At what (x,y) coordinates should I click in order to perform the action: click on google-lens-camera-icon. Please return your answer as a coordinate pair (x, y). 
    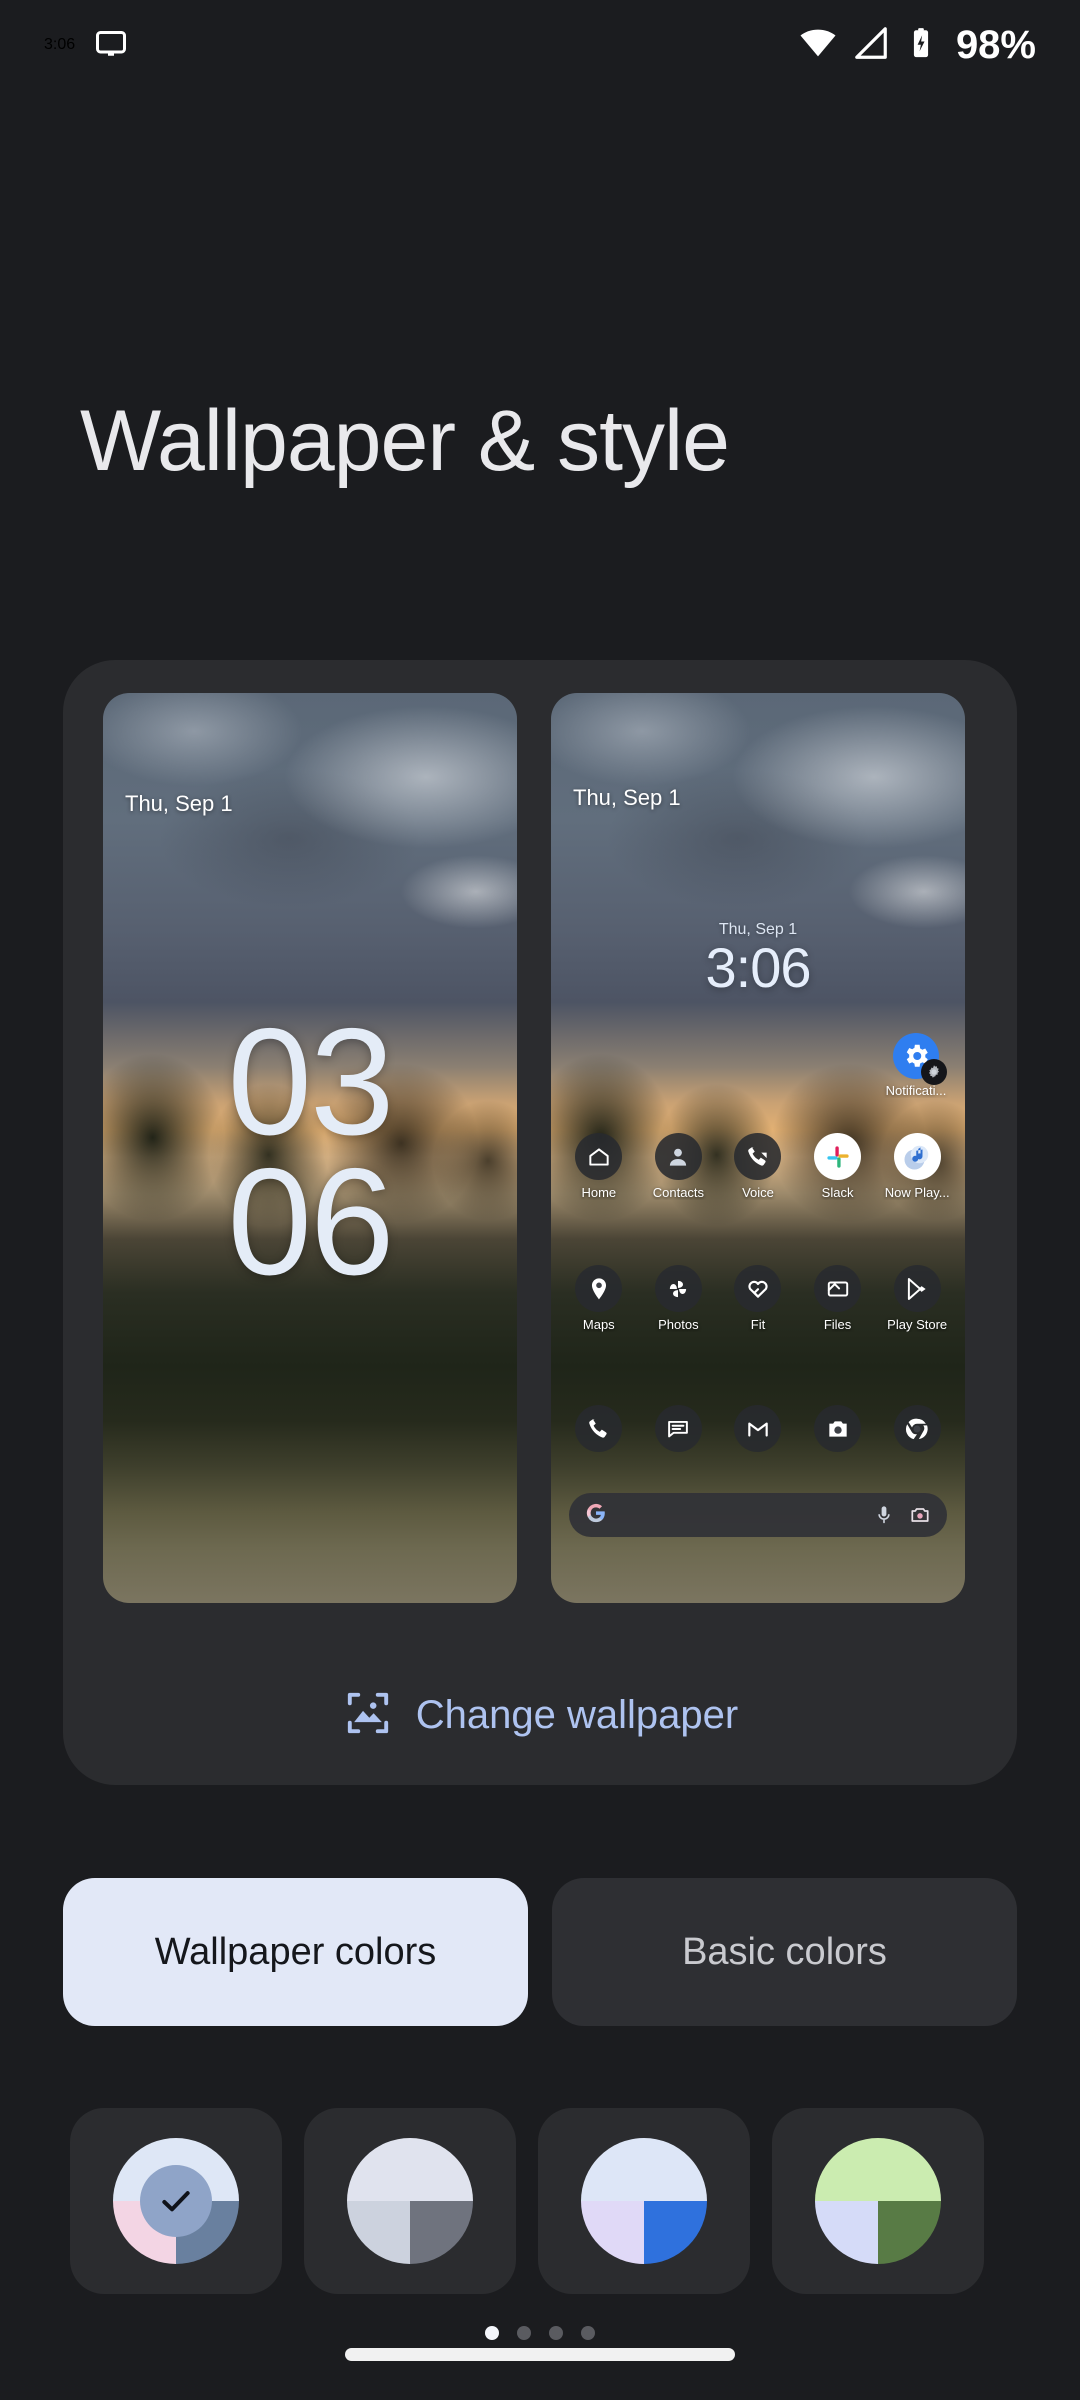
    Looking at the image, I should click on (920, 1515).